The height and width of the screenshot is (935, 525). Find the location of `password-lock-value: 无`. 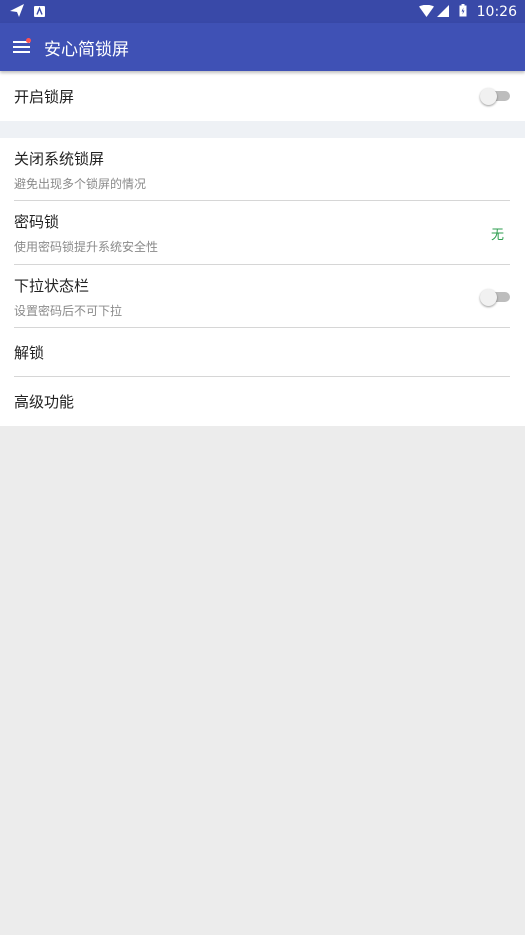

password-lock-value: 无 is located at coordinates (497, 235).